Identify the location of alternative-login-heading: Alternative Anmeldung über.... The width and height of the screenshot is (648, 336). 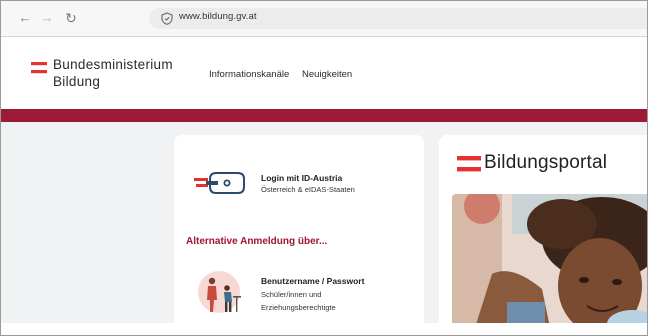
(257, 241).